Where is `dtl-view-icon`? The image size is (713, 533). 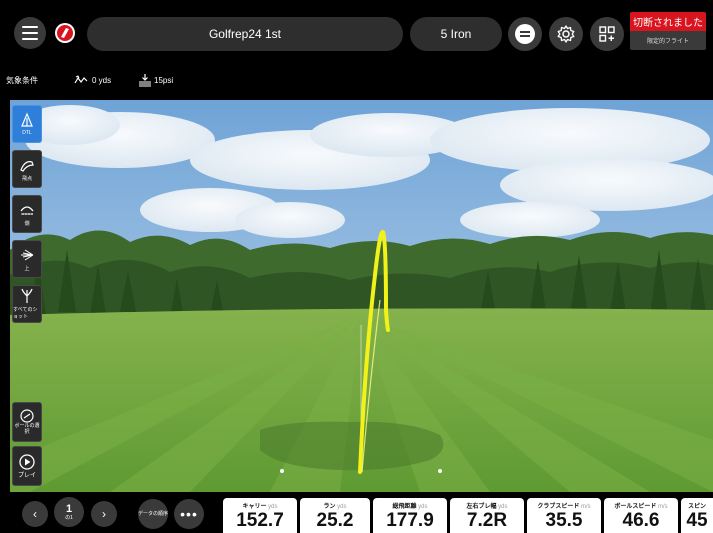
dtl-view-icon is located at coordinates (27, 119).